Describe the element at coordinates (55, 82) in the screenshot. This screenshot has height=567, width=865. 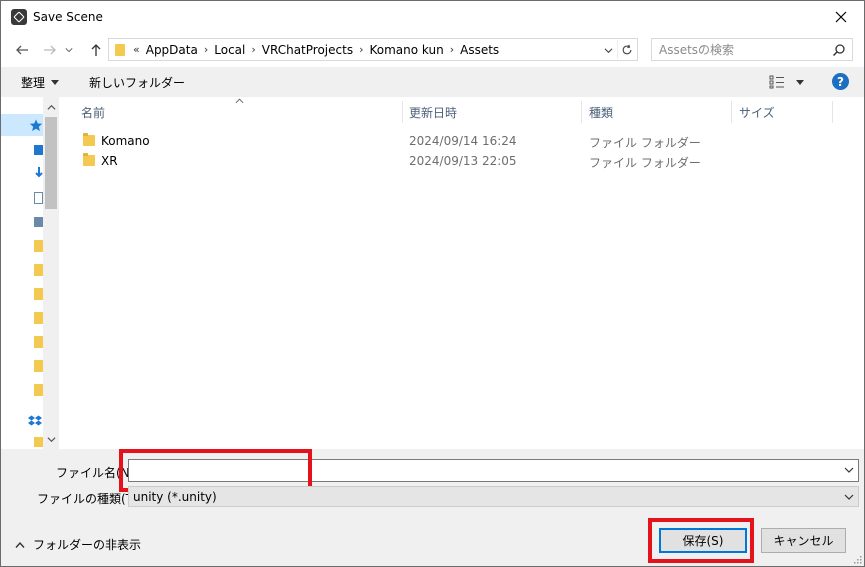
I see `caret-down-icon` at that location.